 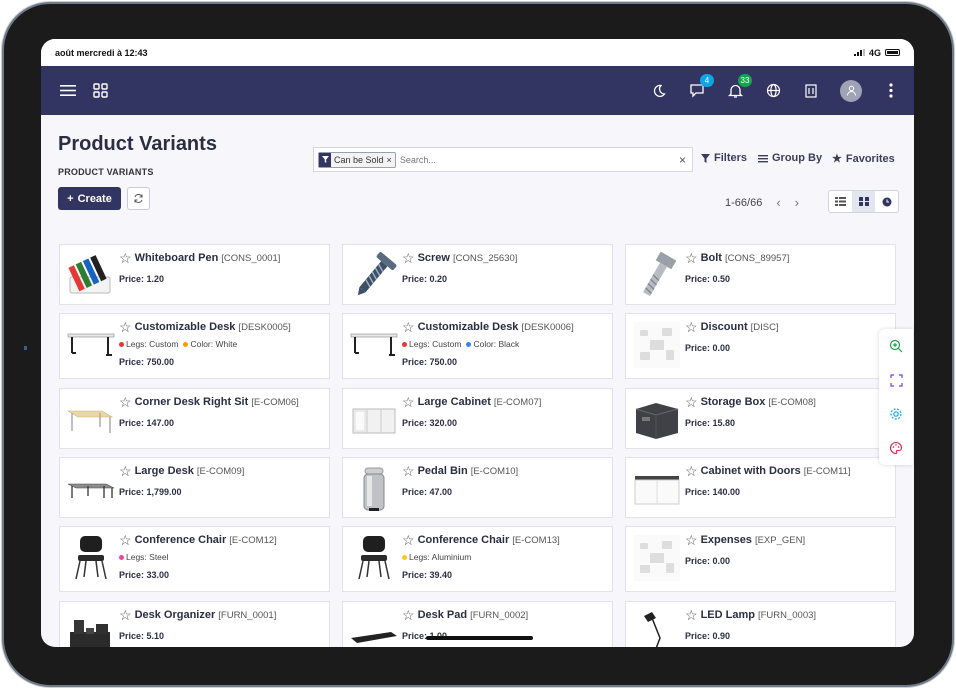 What do you see at coordinates (106, 172) in the screenshot?
I see `breadcrumb: PRODUCT VARIANTS` at bounding box center [106, 172].